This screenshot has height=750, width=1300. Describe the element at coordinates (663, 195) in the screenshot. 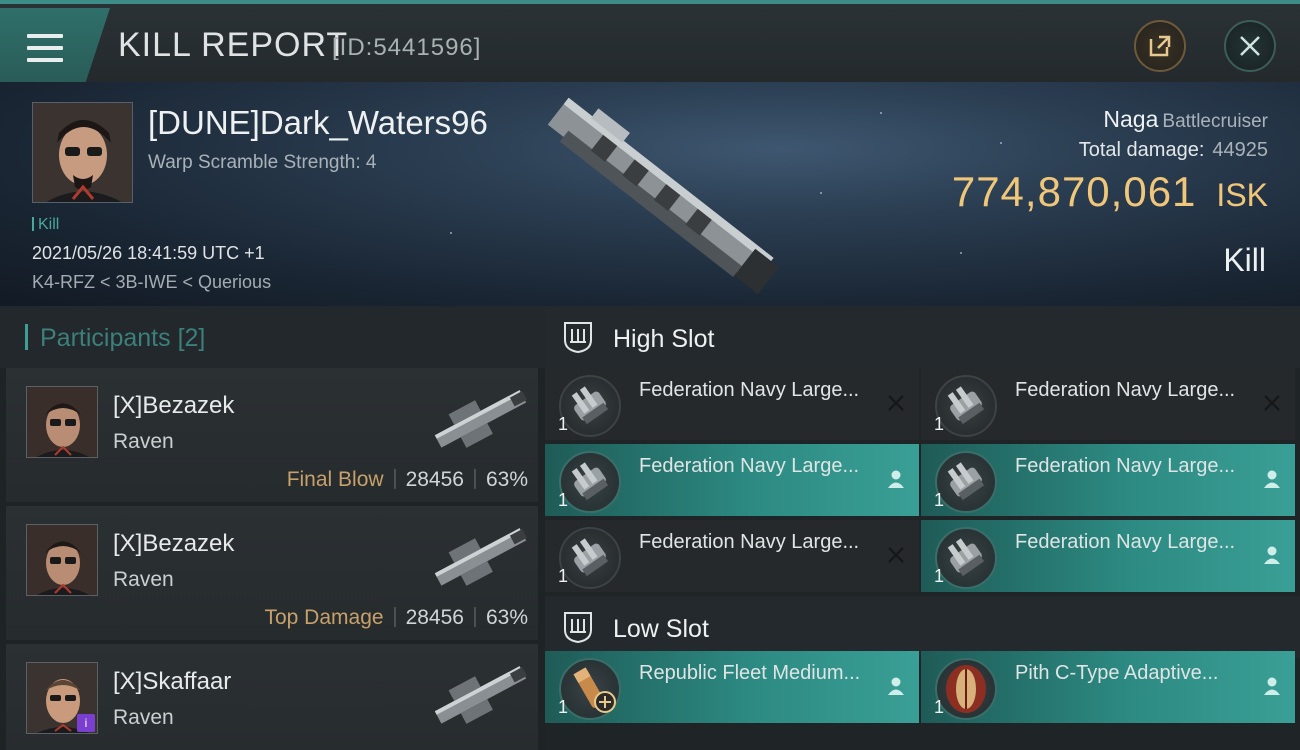

I see `victim-ship-image` at that location.